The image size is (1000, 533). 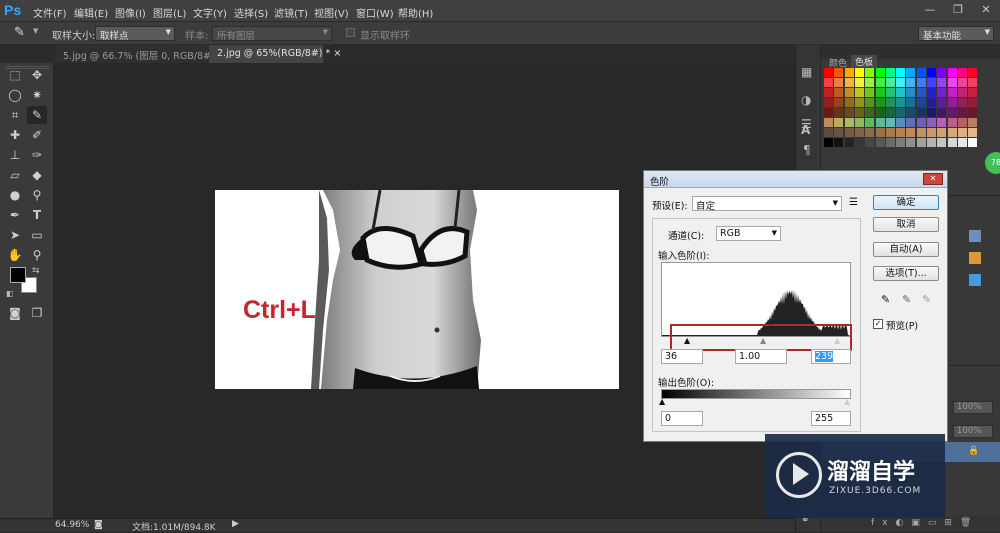 What do you see at coordinates (805, 130) in the screenshot?
I see `character-panel-icon: A` at bounding box center [805, 130].